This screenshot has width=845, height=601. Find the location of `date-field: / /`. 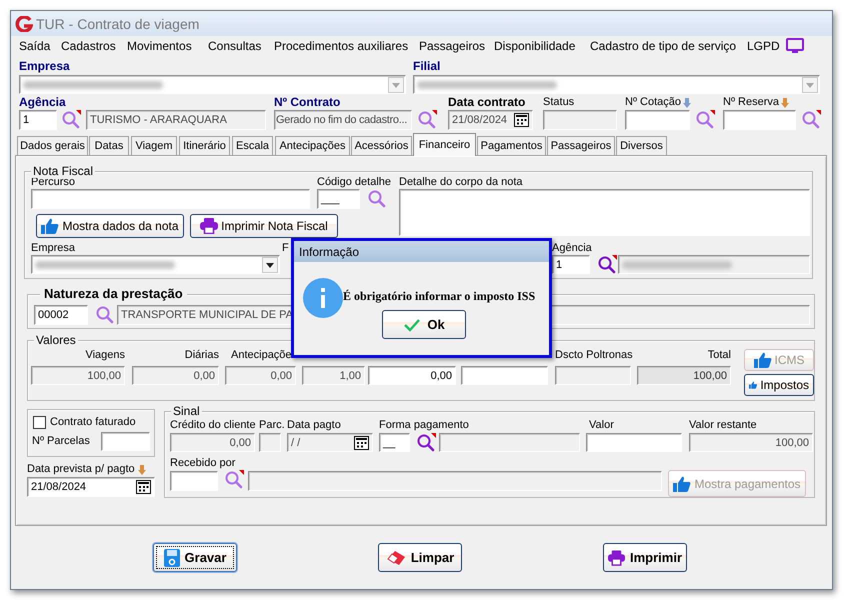

date-field: / / is located at coordinates (330, 442).